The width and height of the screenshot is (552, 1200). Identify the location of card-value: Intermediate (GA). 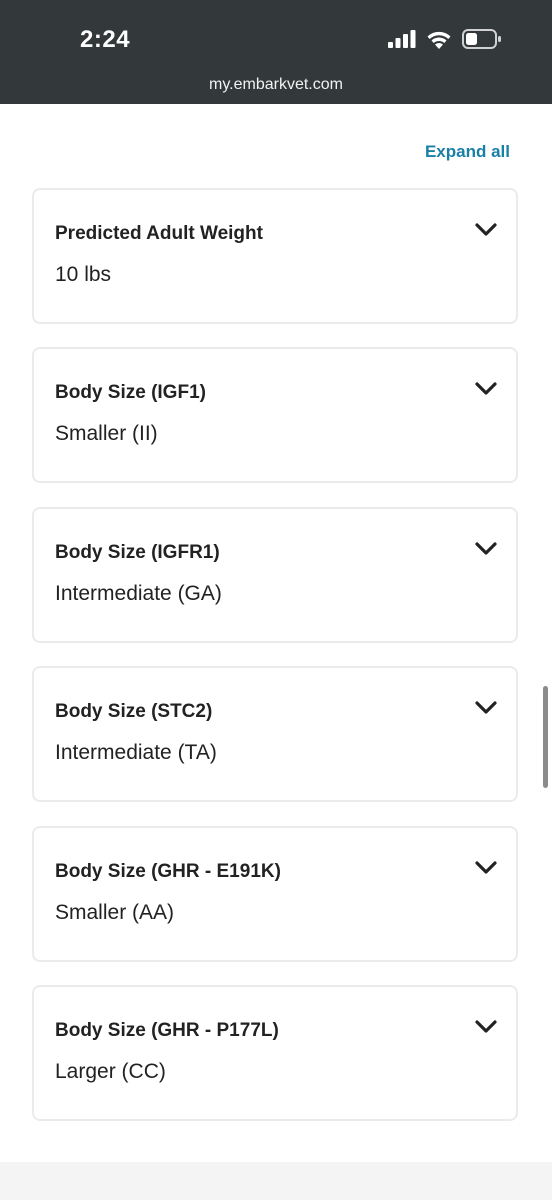
(138, 593).